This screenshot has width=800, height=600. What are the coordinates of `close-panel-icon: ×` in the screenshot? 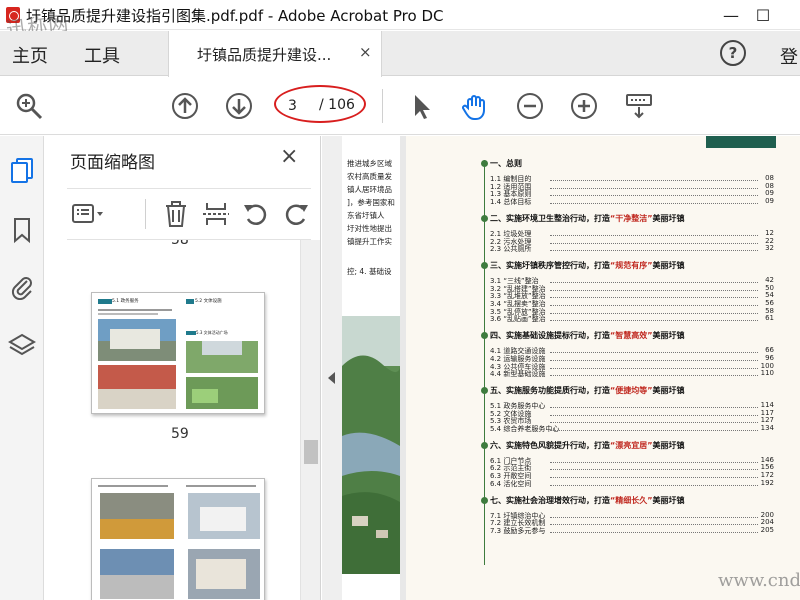 It's located at (289, 156).